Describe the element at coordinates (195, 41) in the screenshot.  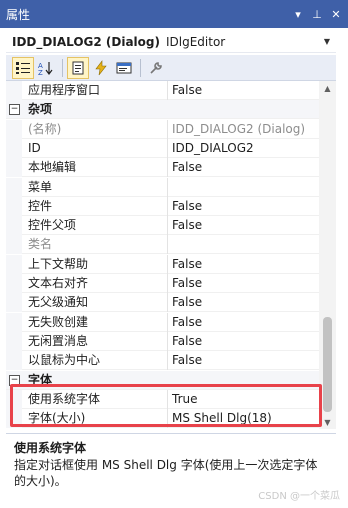
I see `object-class: IDlgEditor` at that location.